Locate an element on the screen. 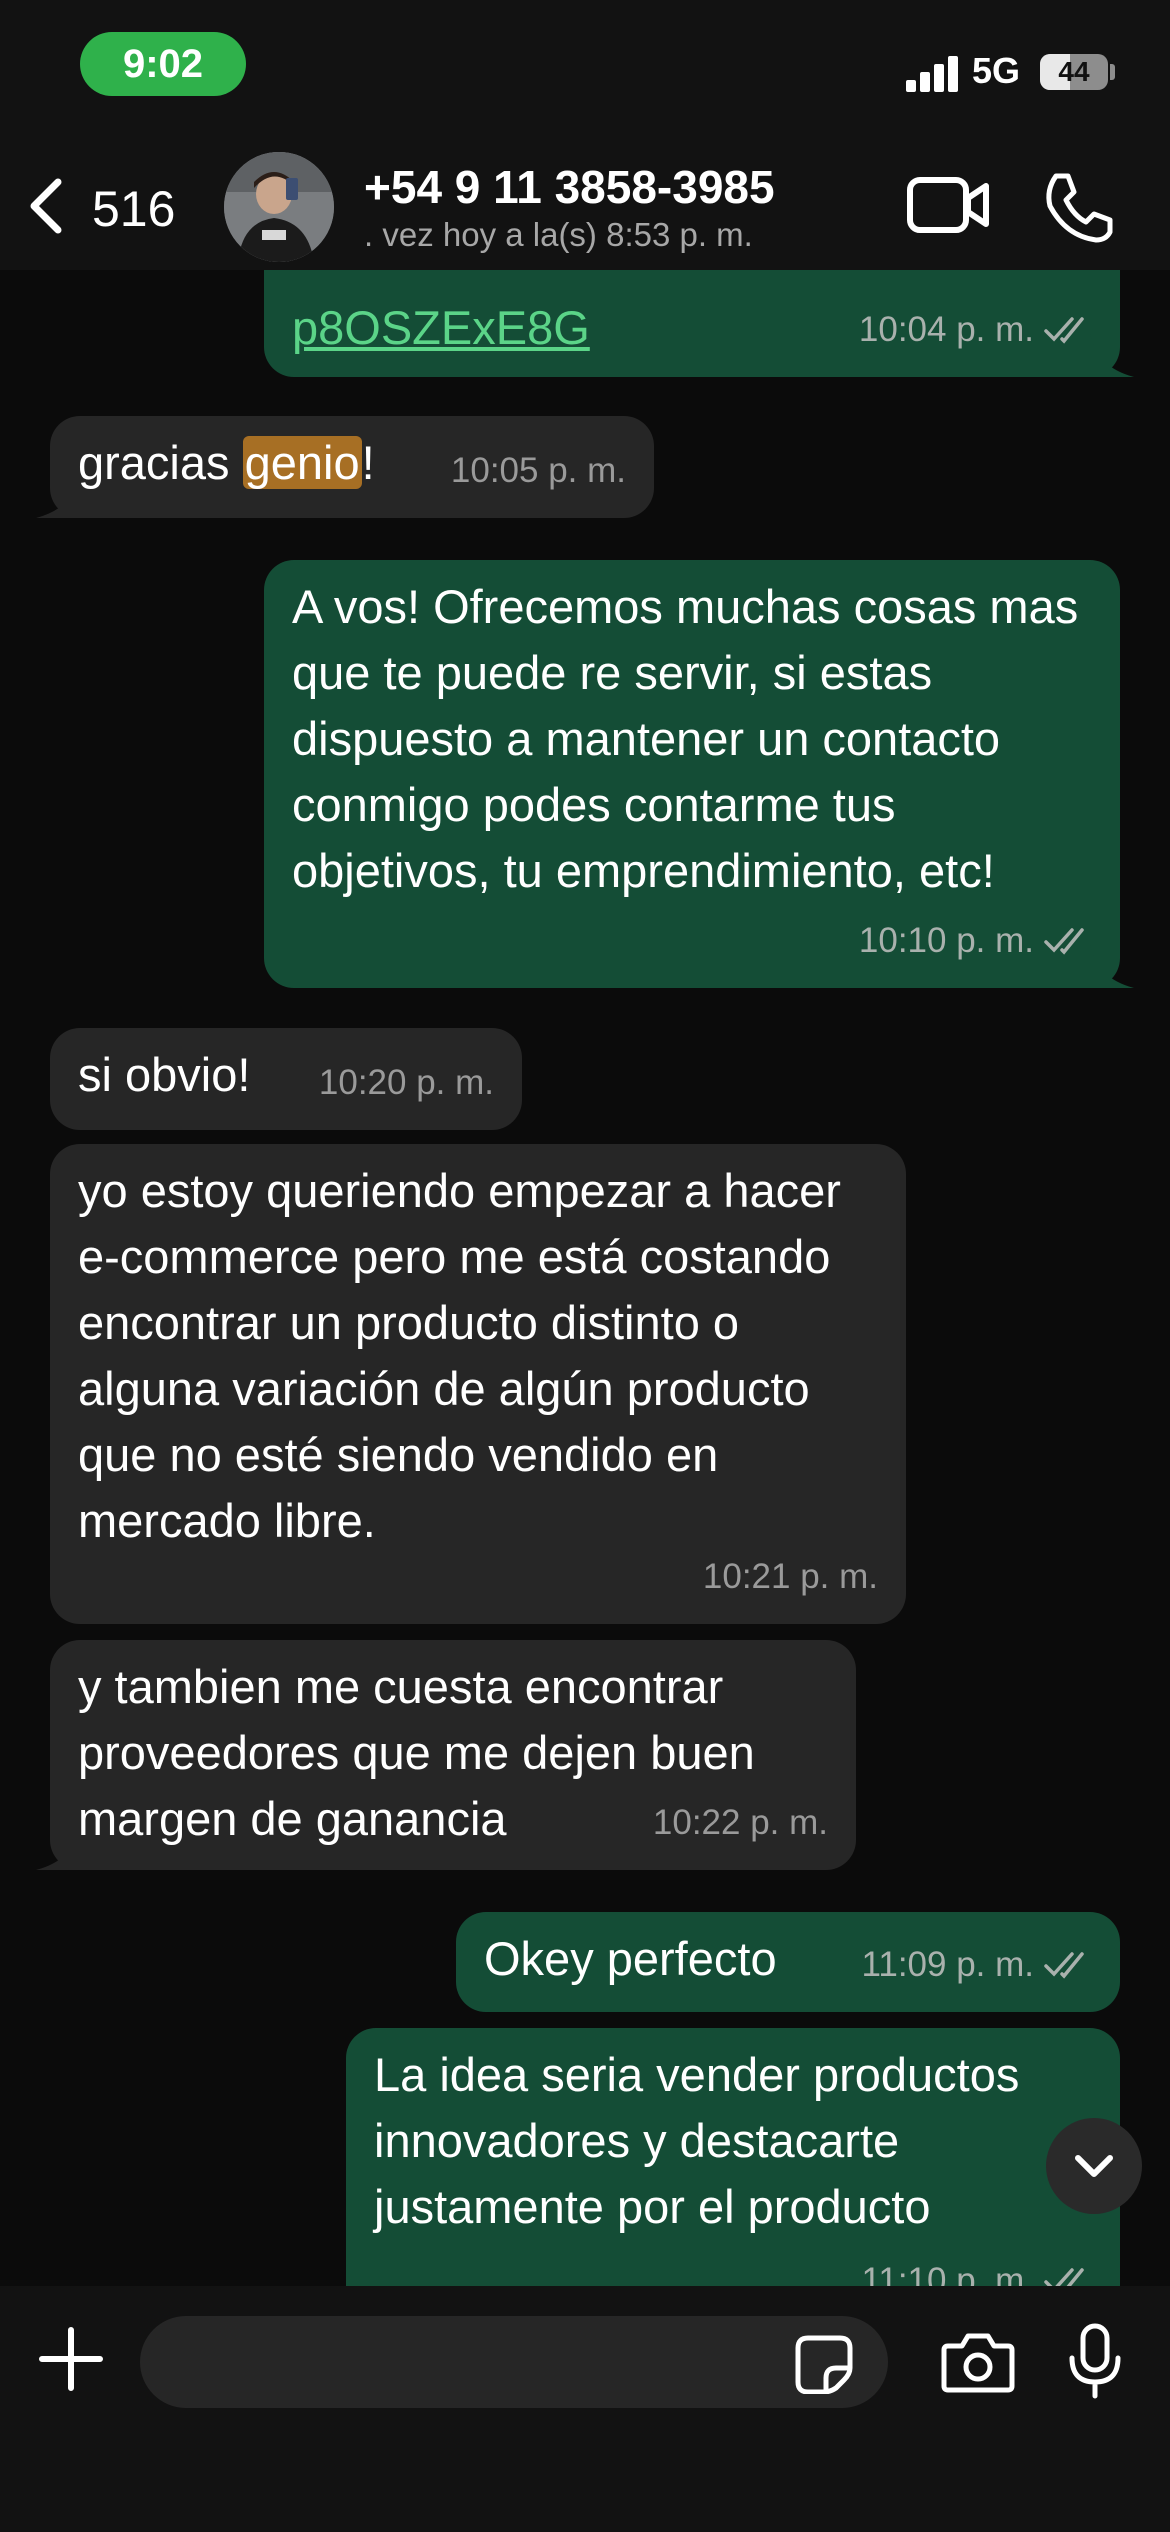 This screenshot has height=2532, width=1170. search-highlight: genio is located at coordinates (302, 462).